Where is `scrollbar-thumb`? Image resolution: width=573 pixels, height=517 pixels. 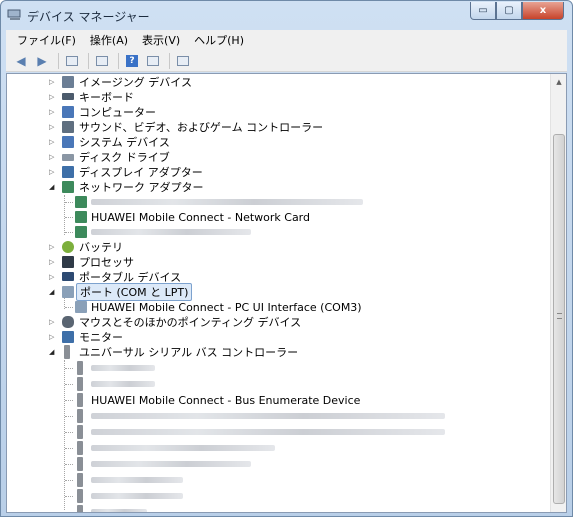 scrollbar-thumb is located at coordinates (559, 319).